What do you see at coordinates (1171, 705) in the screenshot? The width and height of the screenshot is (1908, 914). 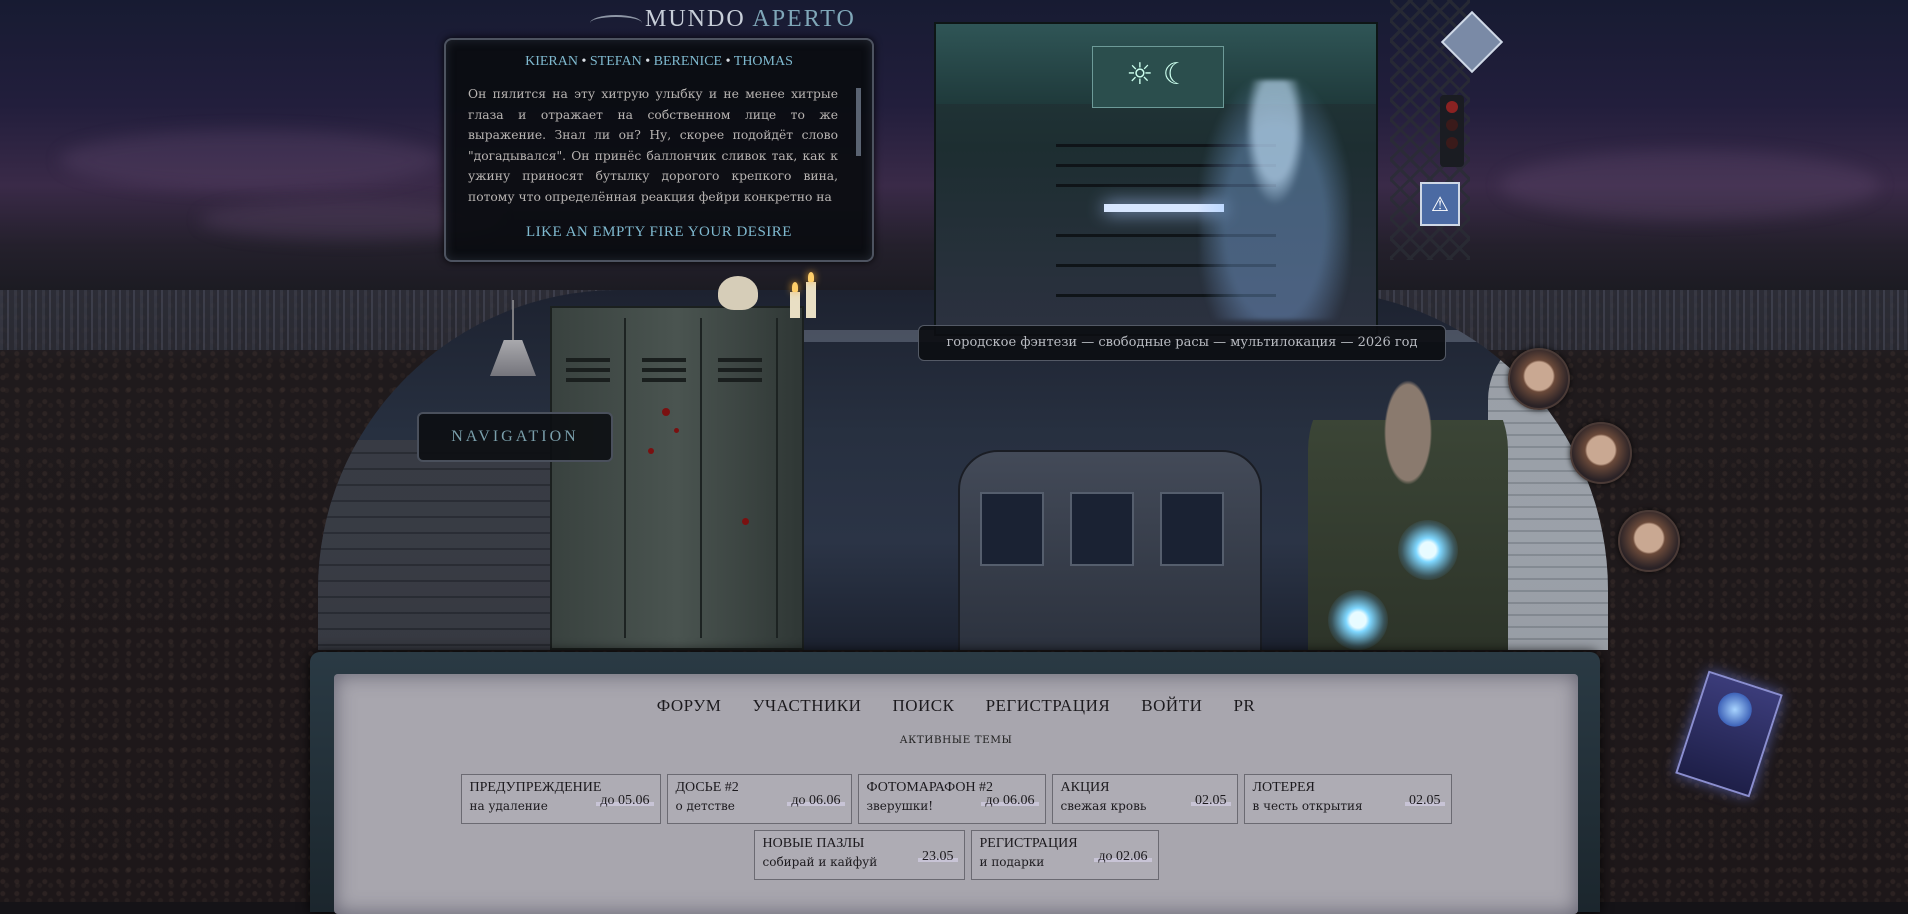 I see `menu-login: ВОЙТИ` at bounding box center [1171, 705].